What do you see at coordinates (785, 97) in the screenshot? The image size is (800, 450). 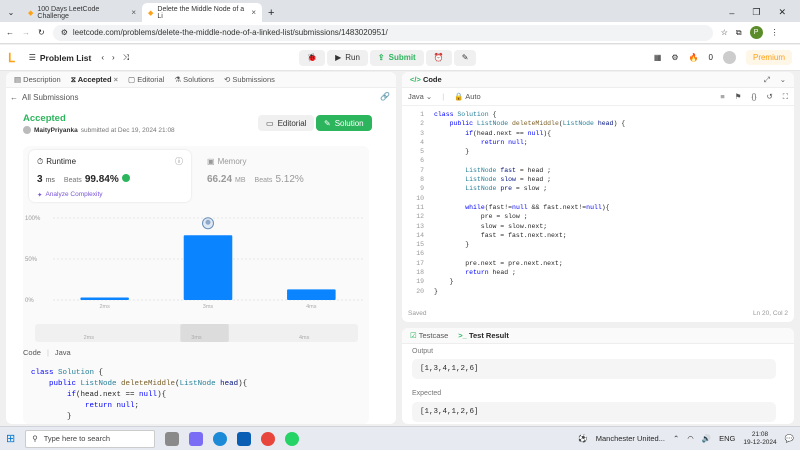 I see `fullscreen-icon: ⛶` at bounding box center [785, 97].